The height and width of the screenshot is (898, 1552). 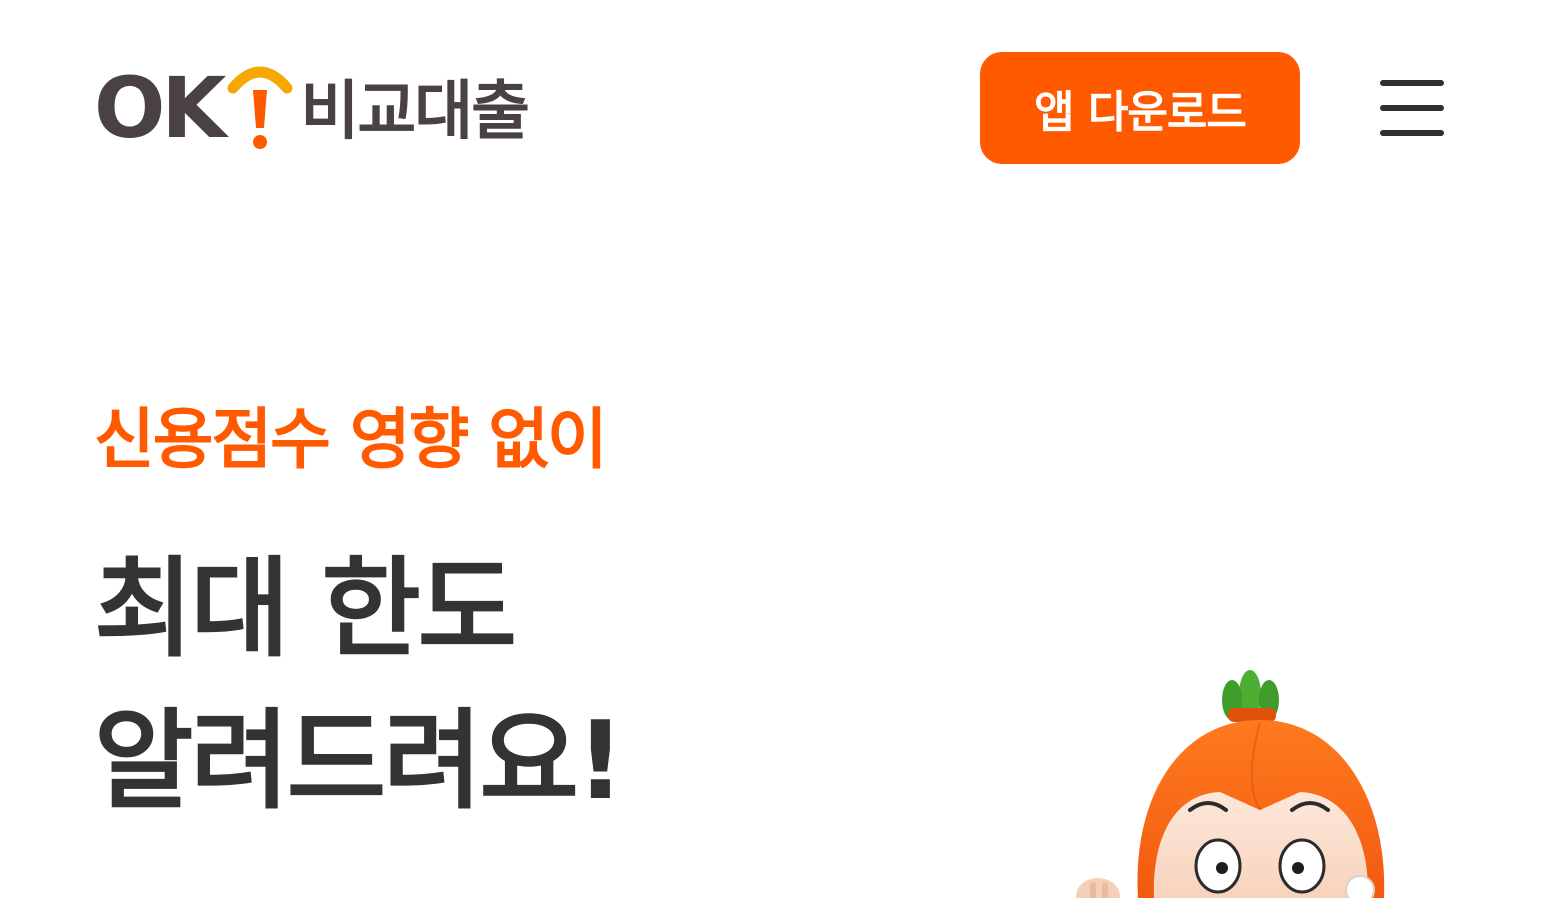 I want to click on menu-bar-middle, so click(x=1412, y=108).